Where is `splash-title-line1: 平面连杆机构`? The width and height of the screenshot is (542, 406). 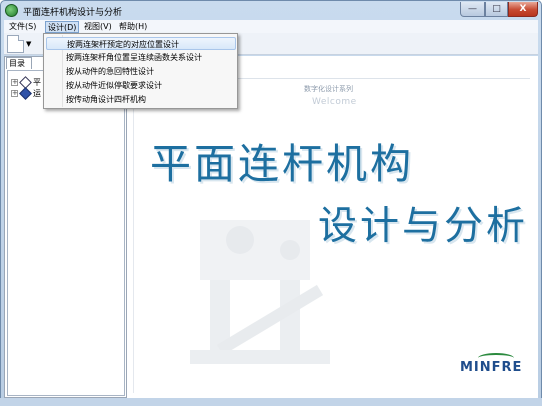
splash-title-line1: 平面连杆机构 is located at coordinates (282, 164).